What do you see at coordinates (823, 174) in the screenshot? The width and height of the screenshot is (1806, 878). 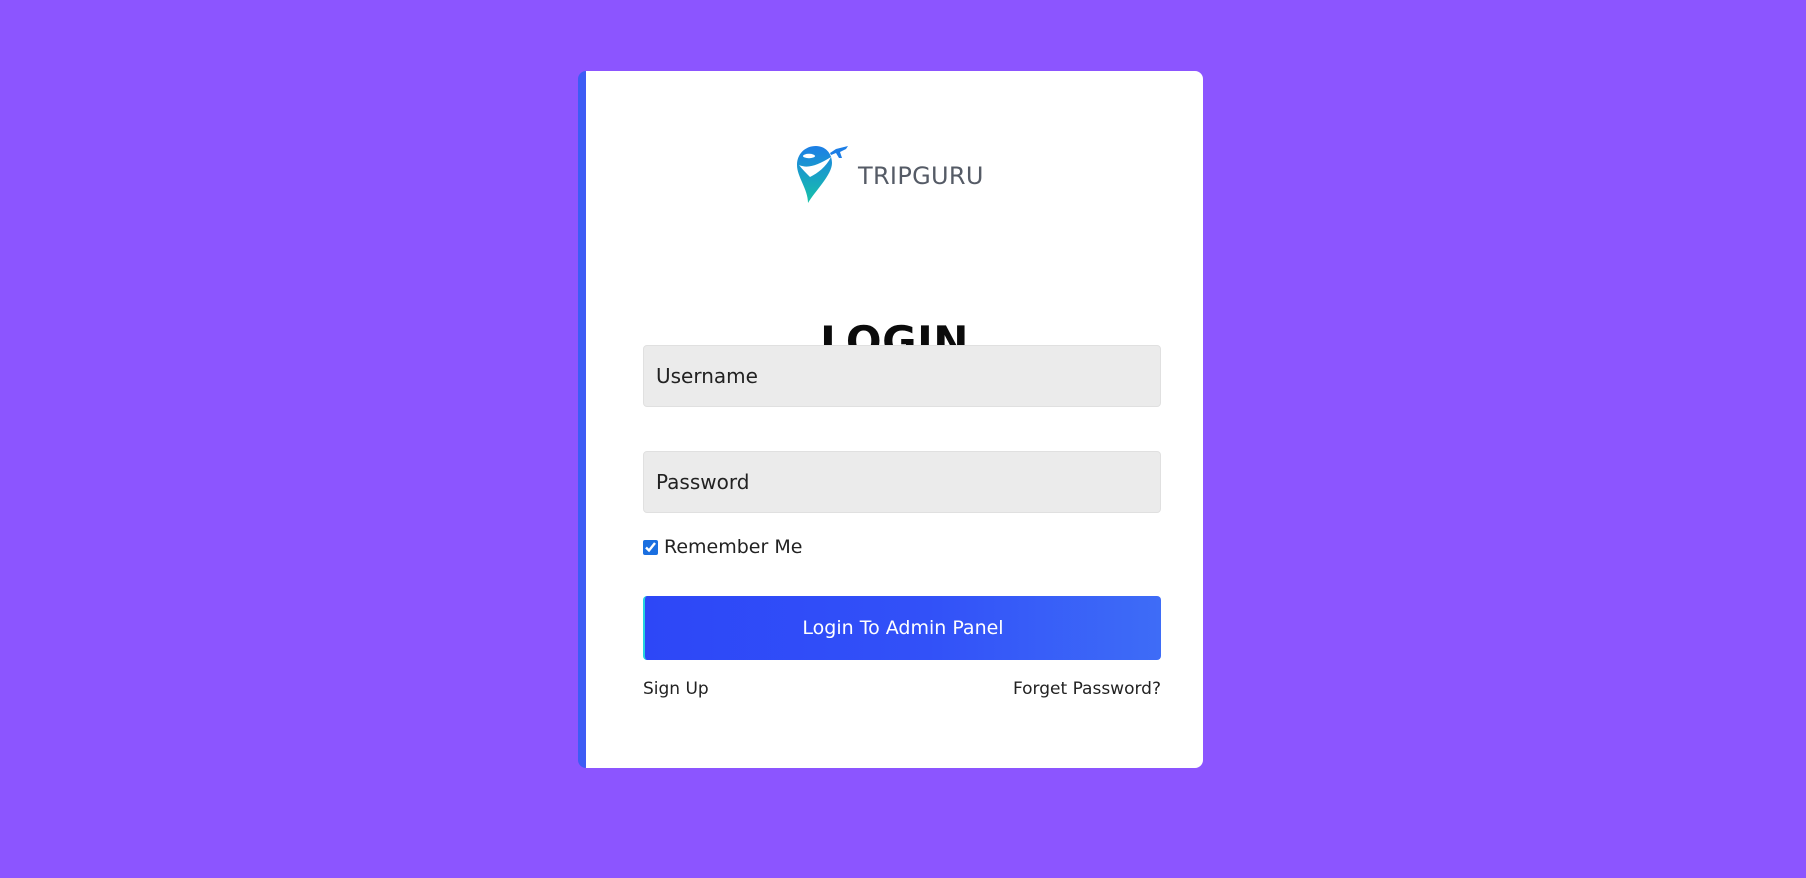 I see `map-pin-airplane-icon` at bounding box center [823, 174].